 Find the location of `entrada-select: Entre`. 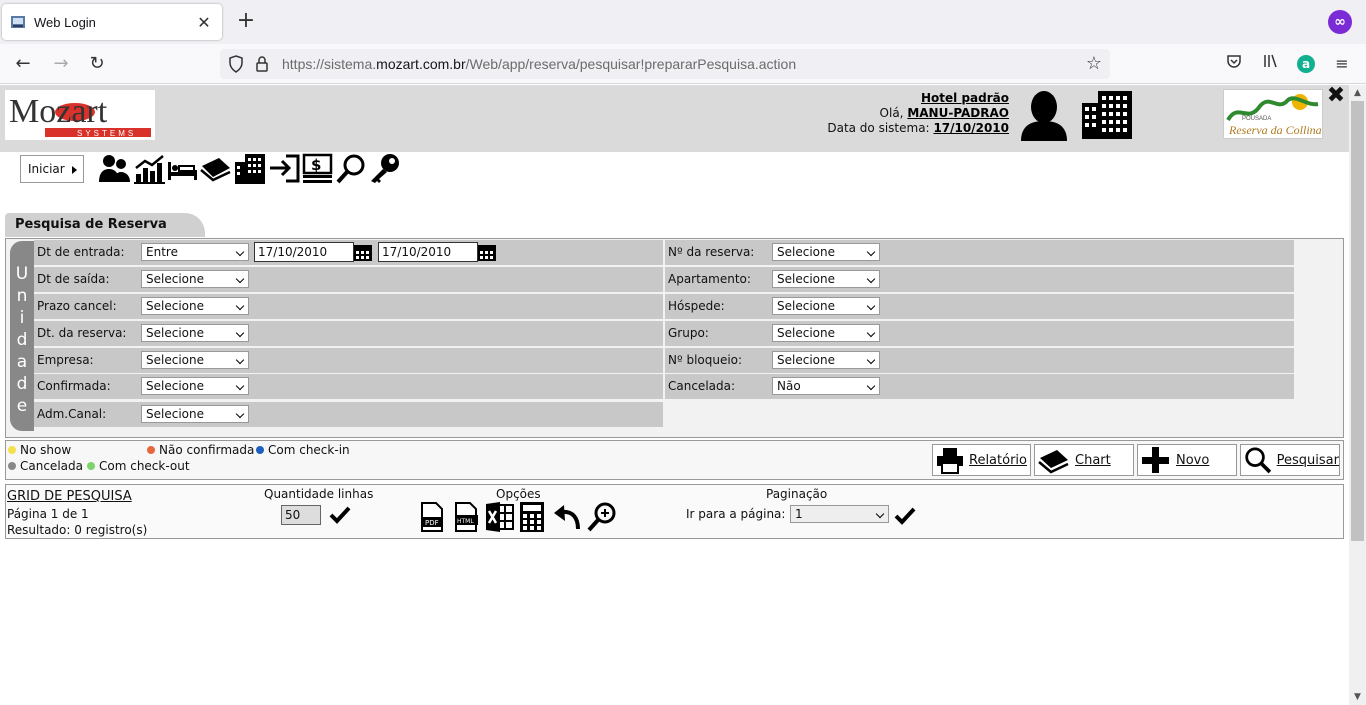

entrada-select: Entre is located at coordinates (195, 252).